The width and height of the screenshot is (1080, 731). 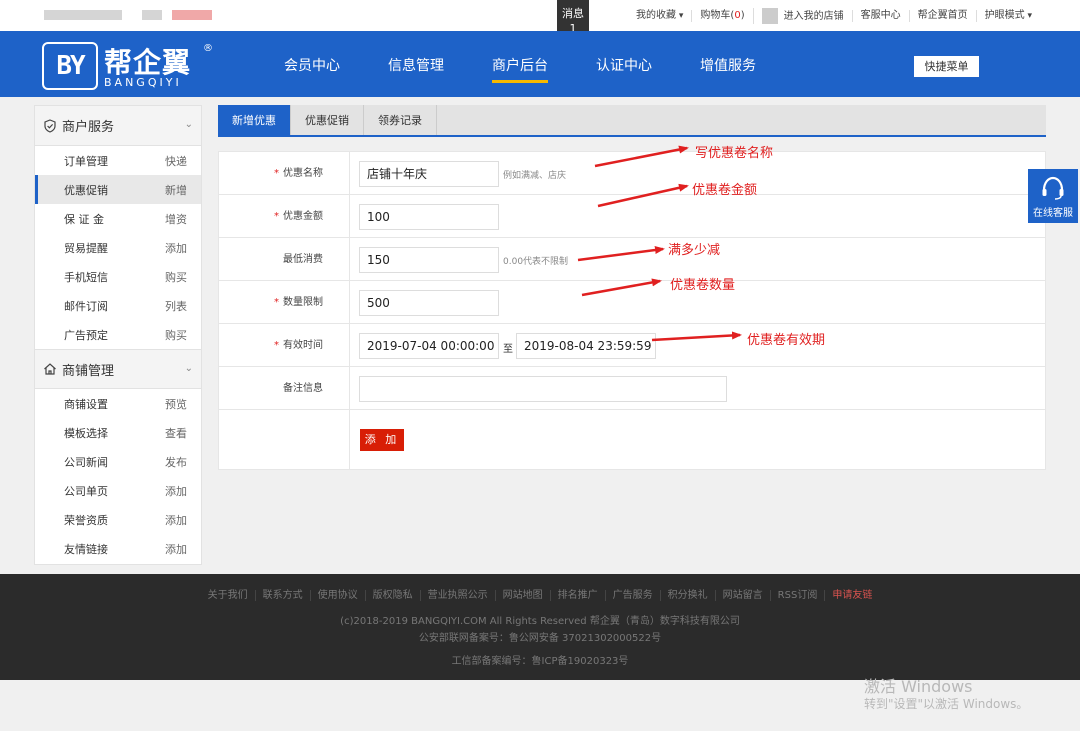 What do you see at coordinates (522, 595) in the screenshot?
I see `footer-link-sitemap: 网站地图` at bounding box center [522, 595].